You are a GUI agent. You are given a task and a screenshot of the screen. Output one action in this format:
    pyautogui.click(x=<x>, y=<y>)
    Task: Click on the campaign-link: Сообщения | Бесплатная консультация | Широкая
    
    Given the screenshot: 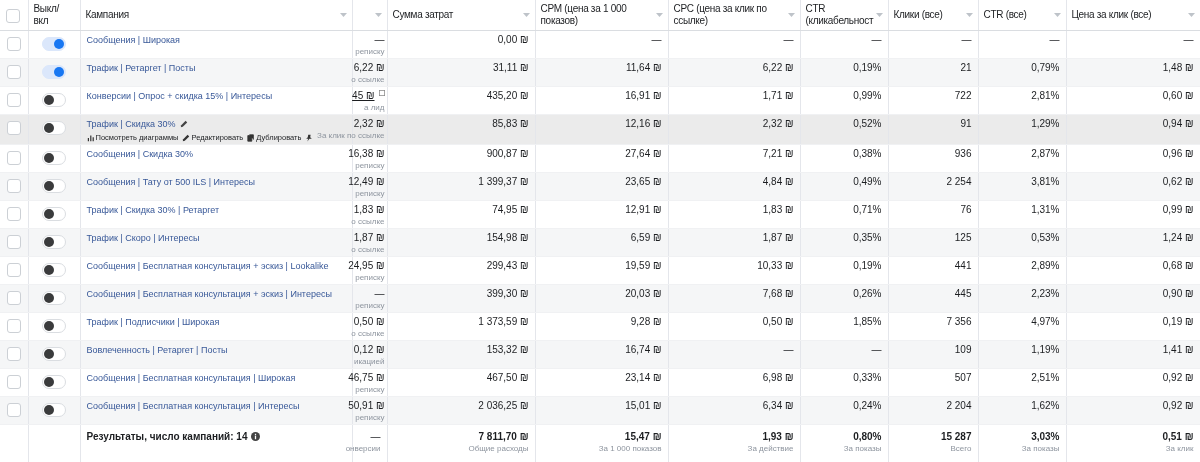 What is the action you would take?
    pyautogui.click(x=191, y=377)
    